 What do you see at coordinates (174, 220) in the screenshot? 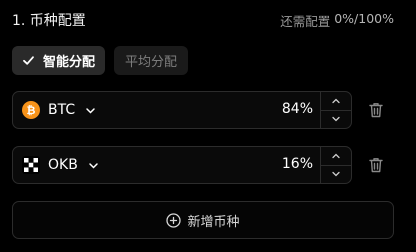
I see `plus-circle-icon` at bounding box center [174, 220].